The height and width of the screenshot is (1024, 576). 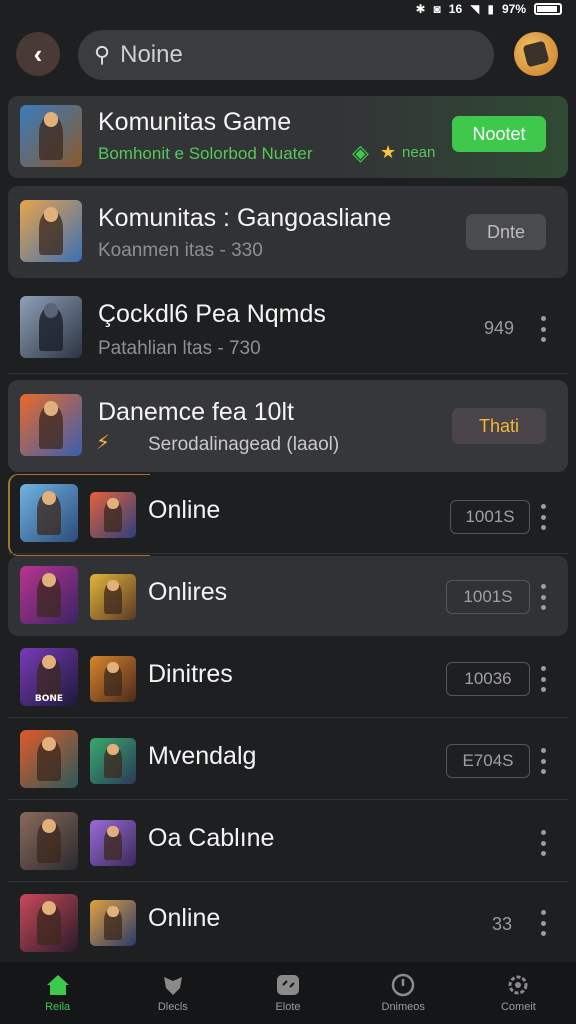 What do you see at coordinates (360, 152) in the screenshot?
I see `controller-icon: ◈` at bounding box center [360, 152].